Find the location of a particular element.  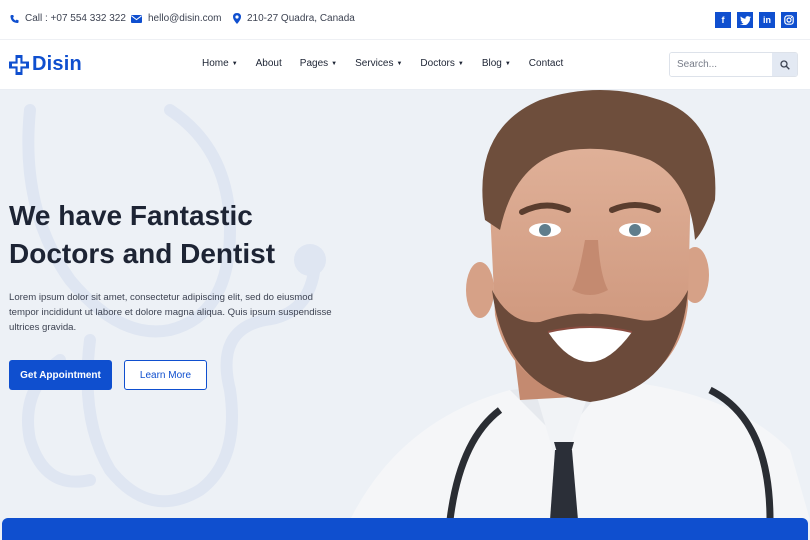

location-pin-icon is located at coordinates (237, 18).